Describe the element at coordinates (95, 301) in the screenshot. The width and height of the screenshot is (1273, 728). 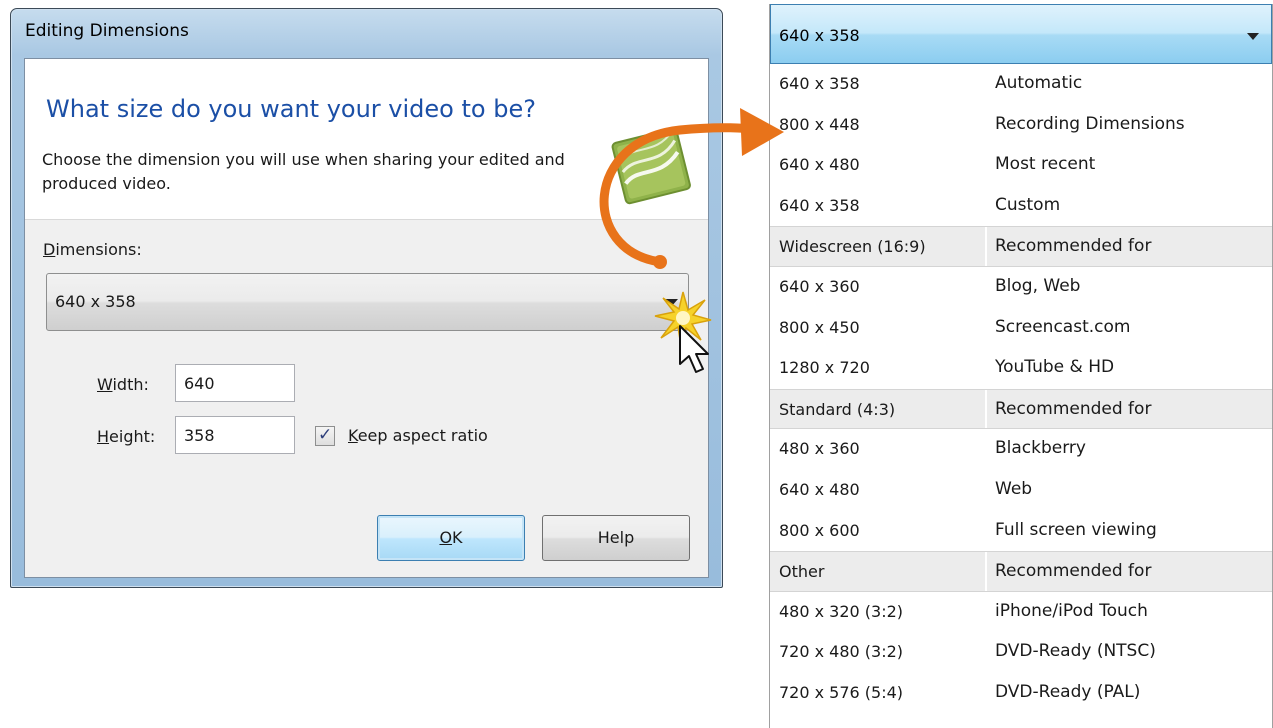
I see `dimensions-selected-value: 640 x 358` at that location.